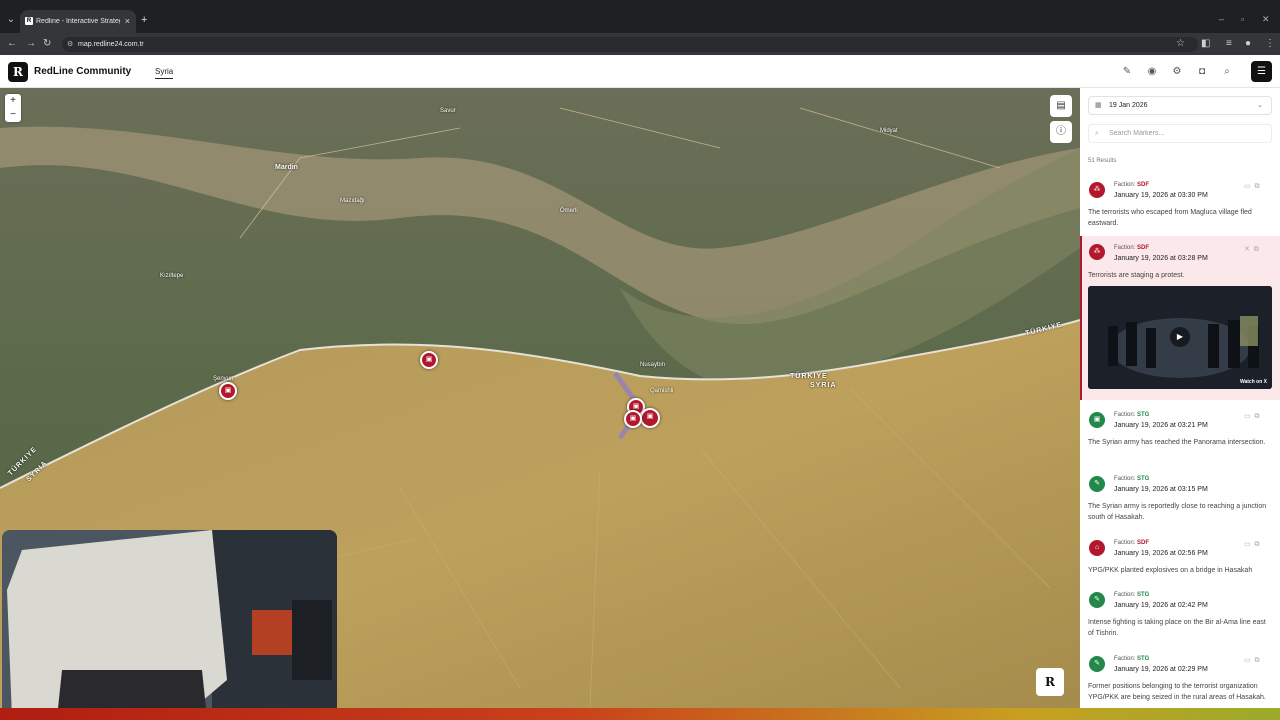 The width and height of the screenshot is (1280, 720). Describe the element at coordinates (78, 21) in the screenshot. I see `browser-tab: R Redline - Interactive Strategic M ×` at that location.